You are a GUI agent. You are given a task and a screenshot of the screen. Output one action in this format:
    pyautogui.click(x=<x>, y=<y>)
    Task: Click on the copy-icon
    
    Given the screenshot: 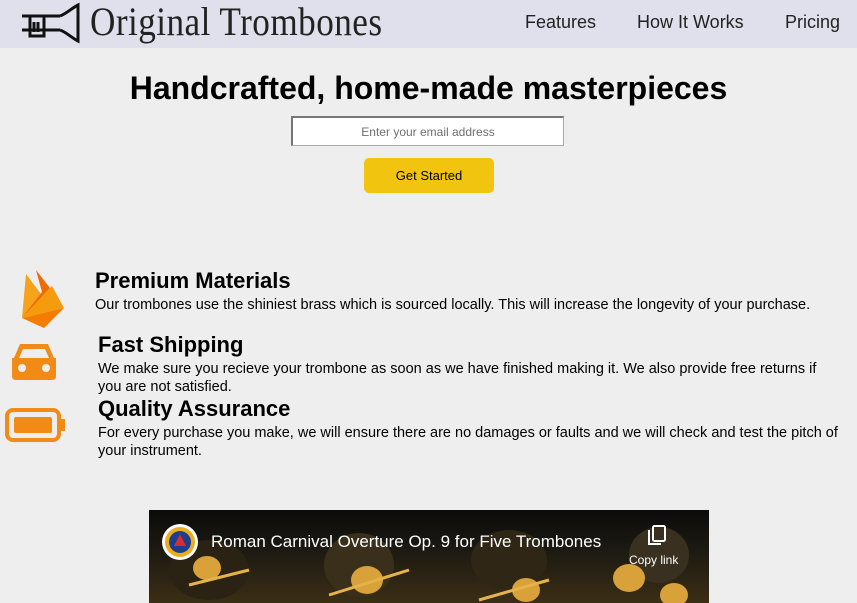 What is the action you would take?
    pyautogui.click(x=657, y=535)
    